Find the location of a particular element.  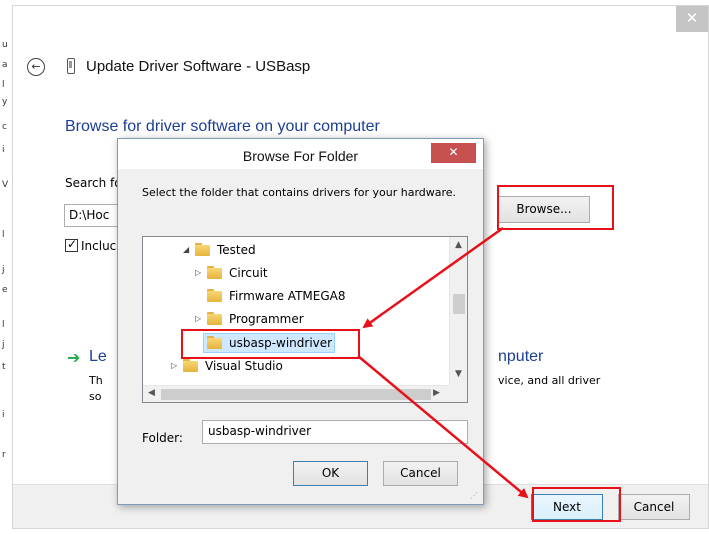

option-description-end: vice, and all driver is located at coordinates (549, 380).